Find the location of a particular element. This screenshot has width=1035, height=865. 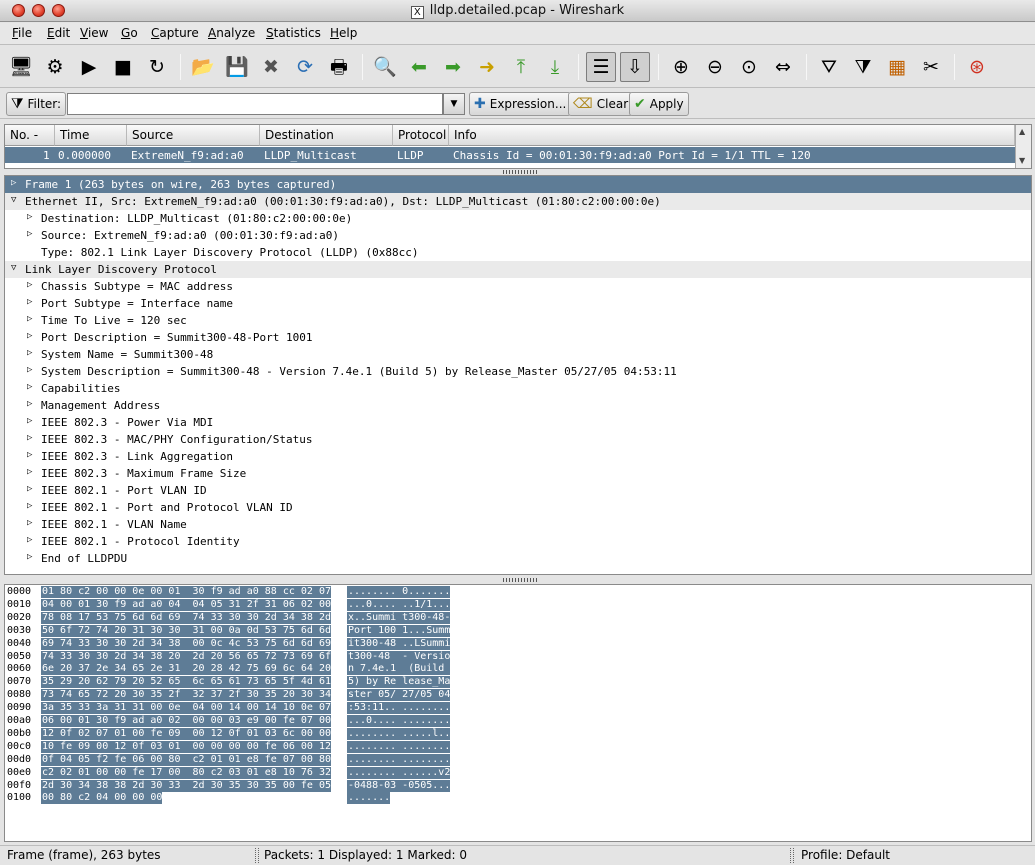

resize-columns-icon: ⇔ is located at coordinates (783, 67).